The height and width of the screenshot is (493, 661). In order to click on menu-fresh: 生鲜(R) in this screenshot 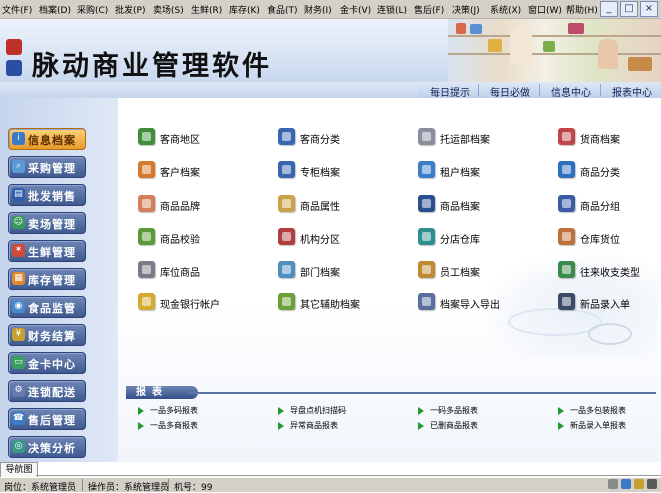, I will do `click(206, 9)`.